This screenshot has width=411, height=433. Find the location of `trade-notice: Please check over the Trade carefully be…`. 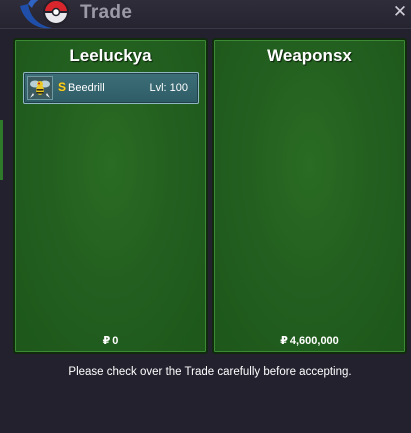

trade-notice: Please check over the Trade carefully be… is located at coordinates (210, 372).